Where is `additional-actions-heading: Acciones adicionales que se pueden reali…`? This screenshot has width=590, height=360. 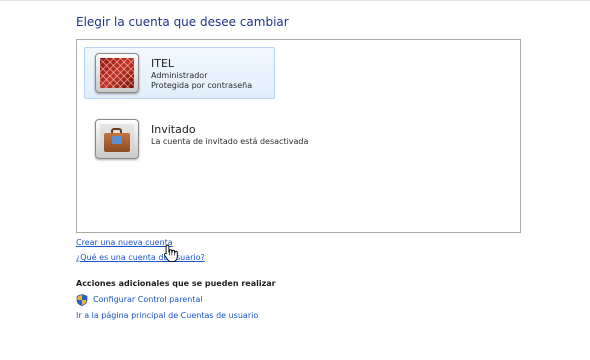 additional-actions-heading: Acciones adicionales que se pueden reali… is located at coordinates (176, 283).